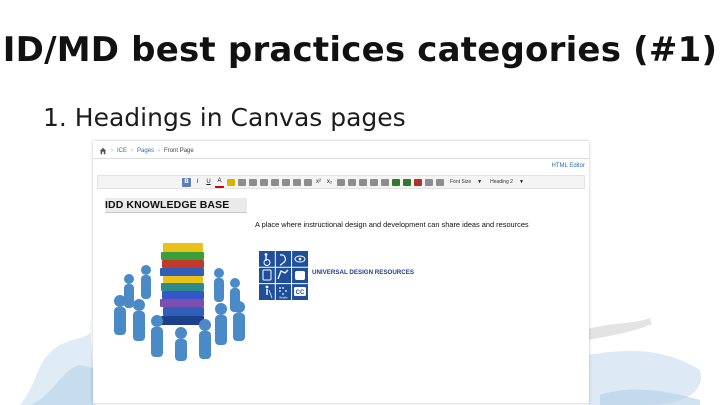 The width and height of the screenshot is (720, 405). Describe the element at coordinates (230, 182) in the screenshot. I see `highlight-icon` at that location.